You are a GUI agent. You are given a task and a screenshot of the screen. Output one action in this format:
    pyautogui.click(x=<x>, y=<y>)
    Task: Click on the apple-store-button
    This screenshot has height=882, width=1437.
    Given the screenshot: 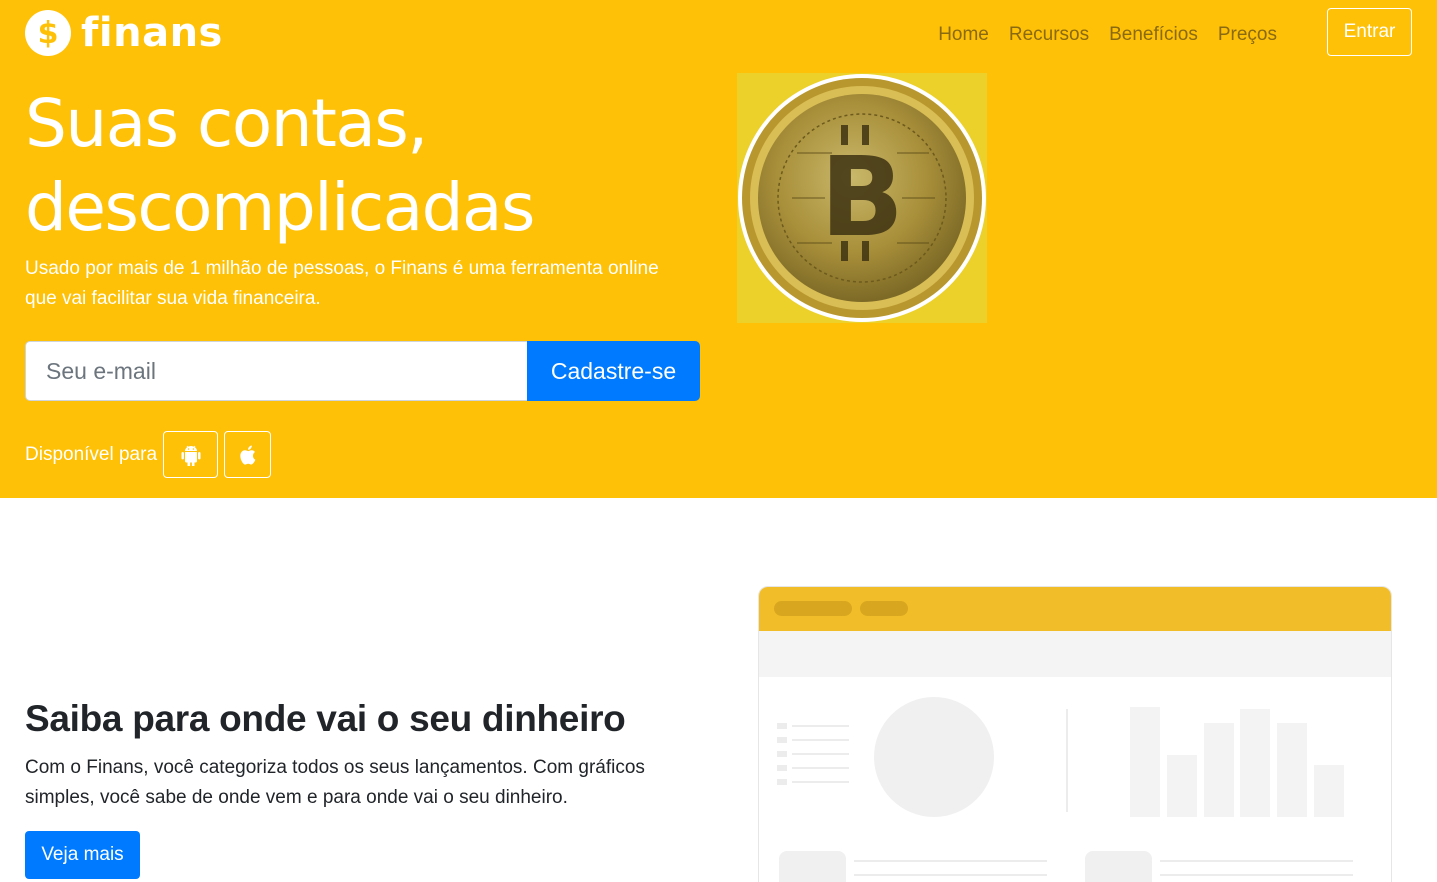 What is the action you would take?
    pyautogui.click(x=248, y=454)
    